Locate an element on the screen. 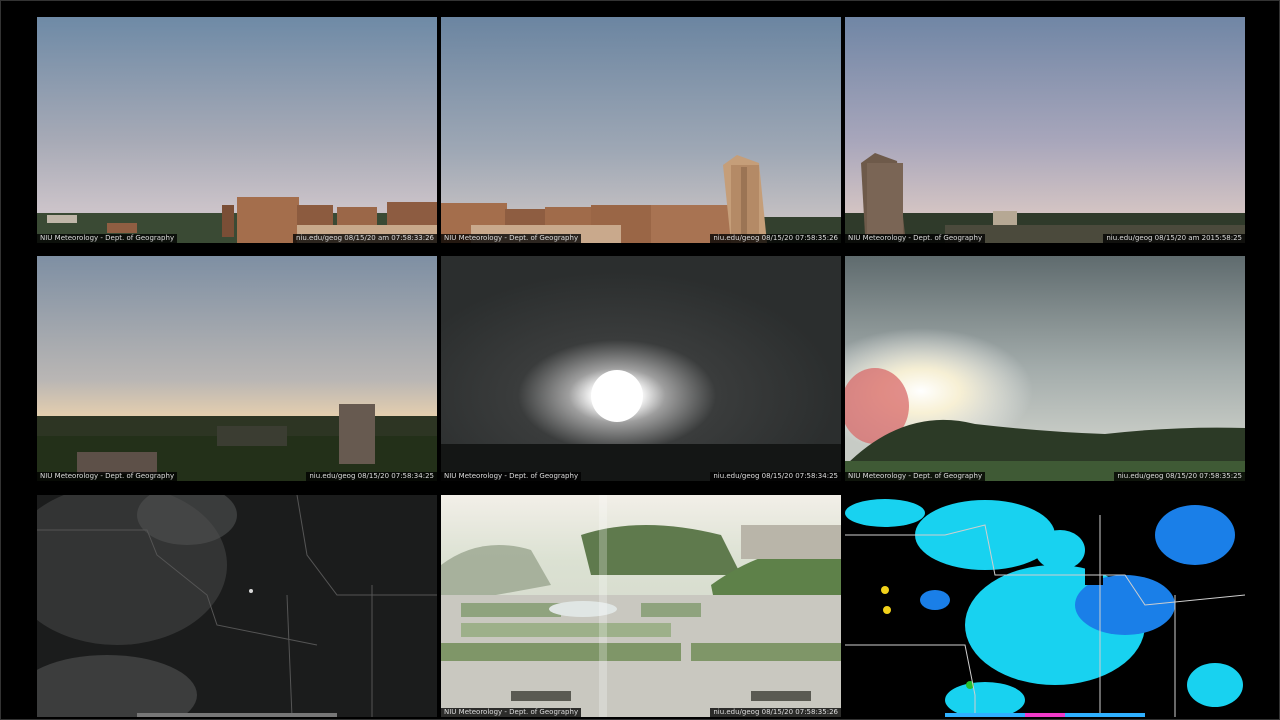  webcam-label-8: NIU Meteorology - Dept. of Geography is located at coordinates (511, 712).